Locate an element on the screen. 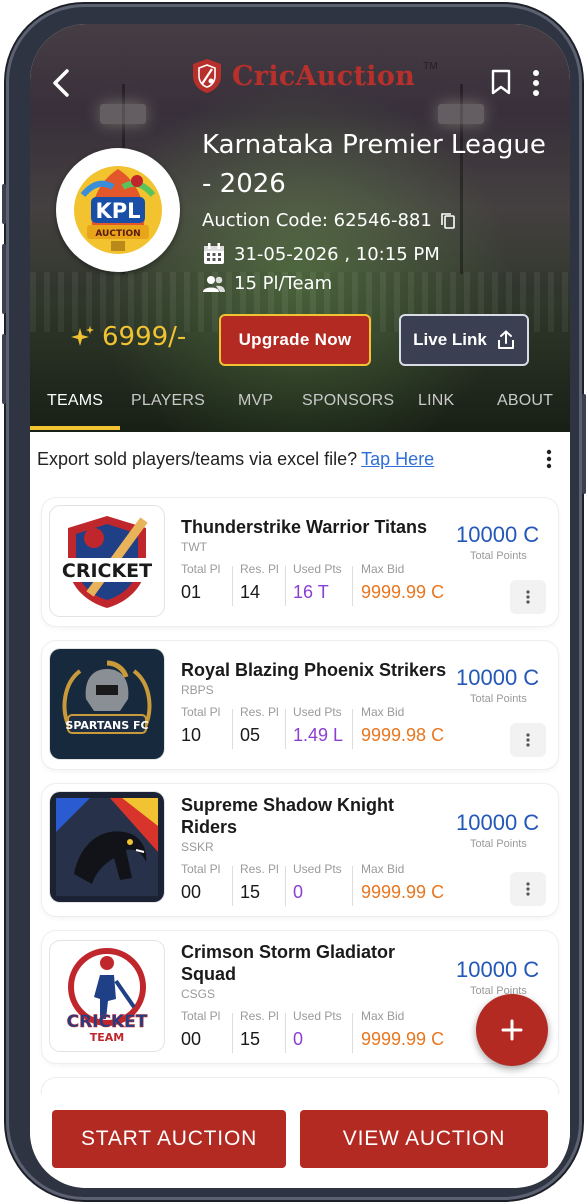 This screenshot has height=1204, width=588. auction-code-row: Auction Code: 62546-881 is located at coordinates (329, 220).